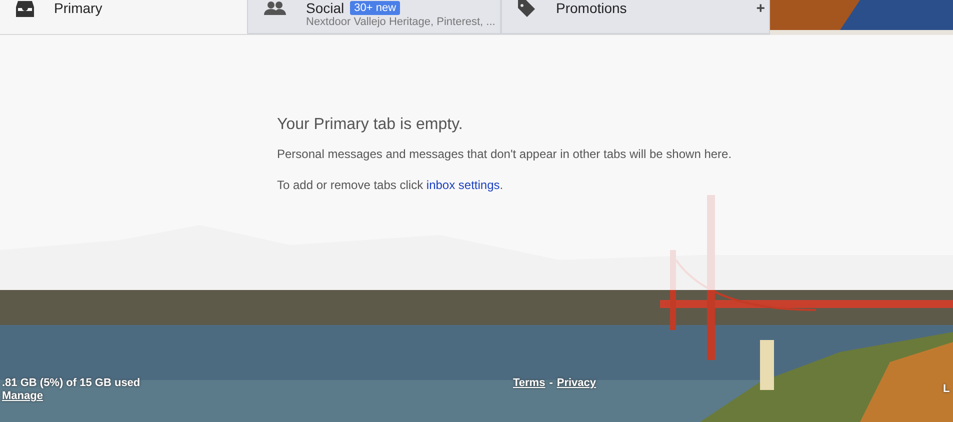 The image size is (953, 422). What do you see at coordinates (275, 9) in the screenshot?
I see `people-icon` at bounding box center [275, 9].